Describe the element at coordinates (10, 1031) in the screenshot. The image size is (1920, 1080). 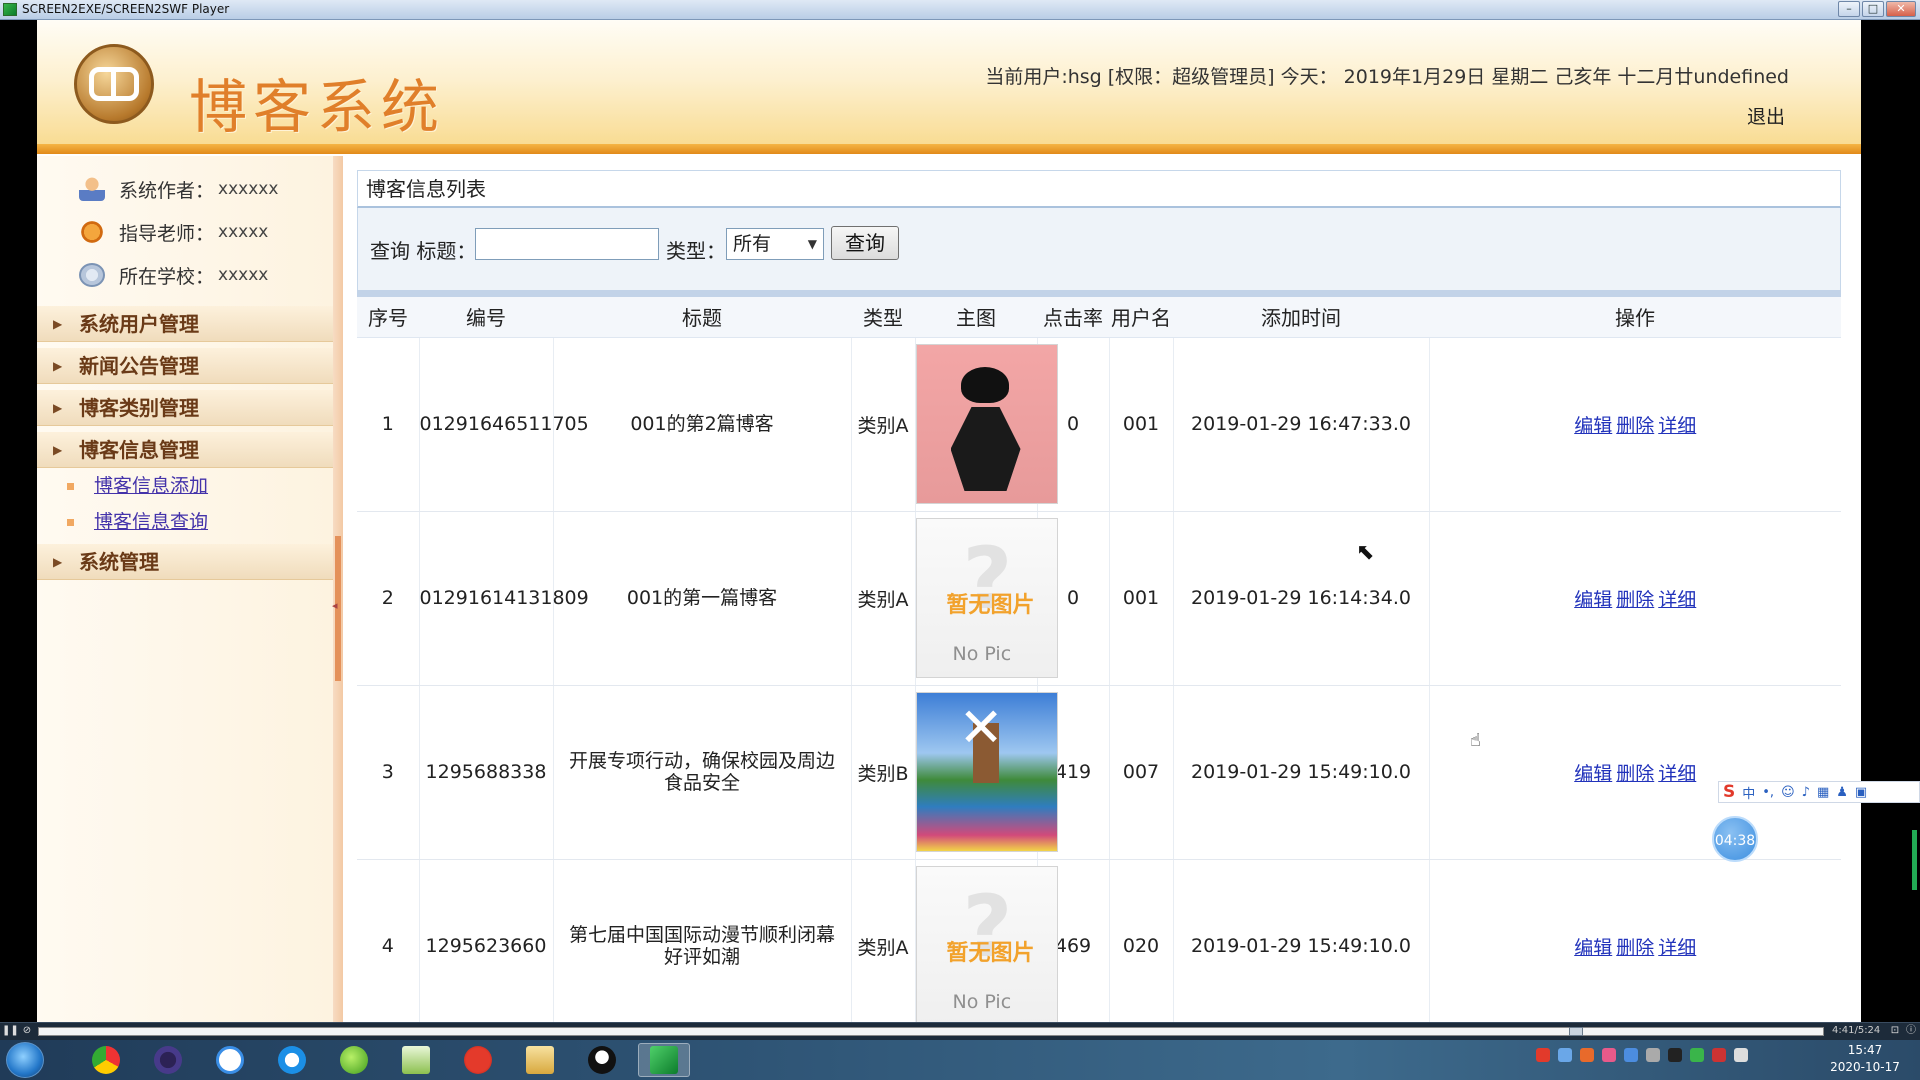
I see `pause-icon: ❚❚` at that location.